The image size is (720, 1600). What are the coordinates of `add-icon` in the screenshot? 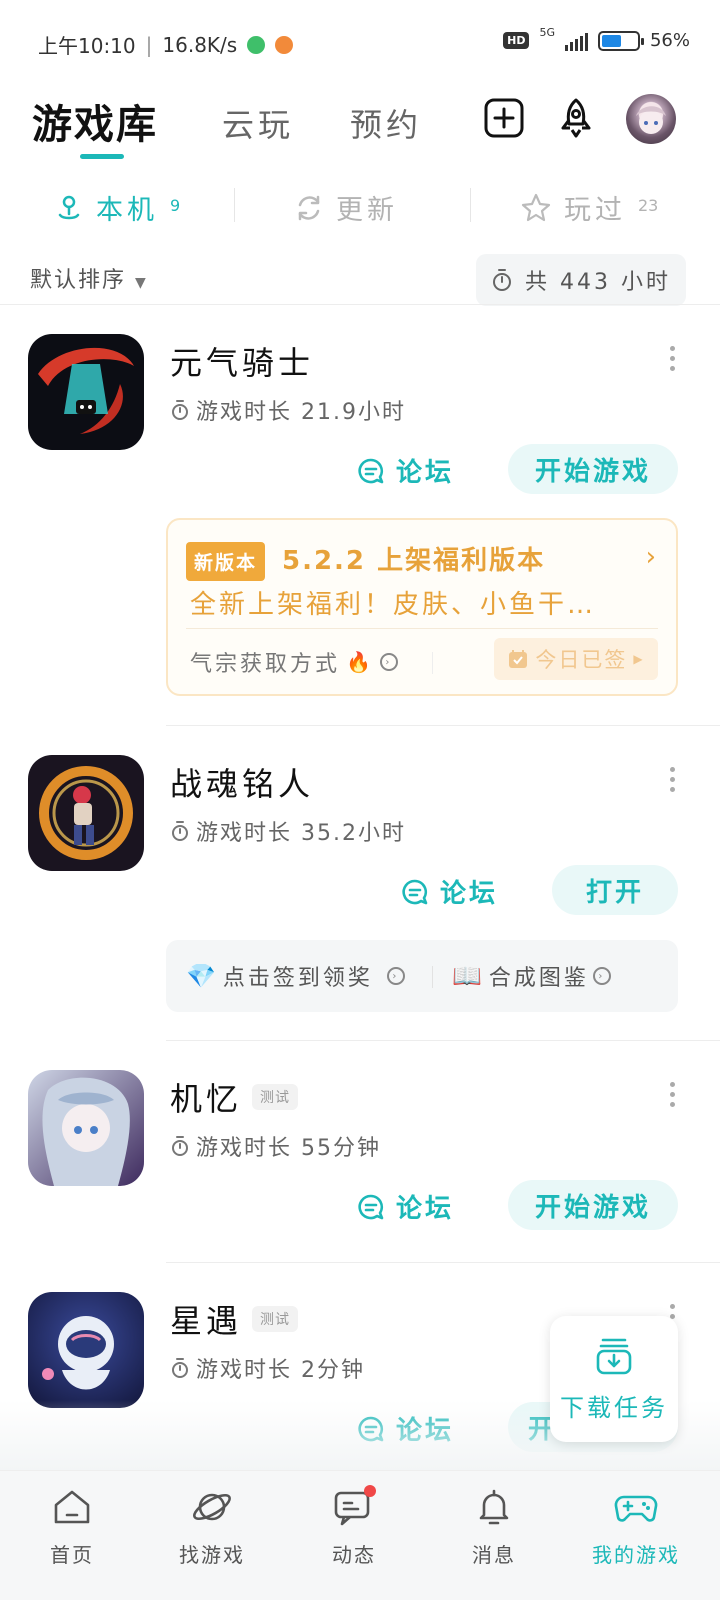 It's located at (504, 118).